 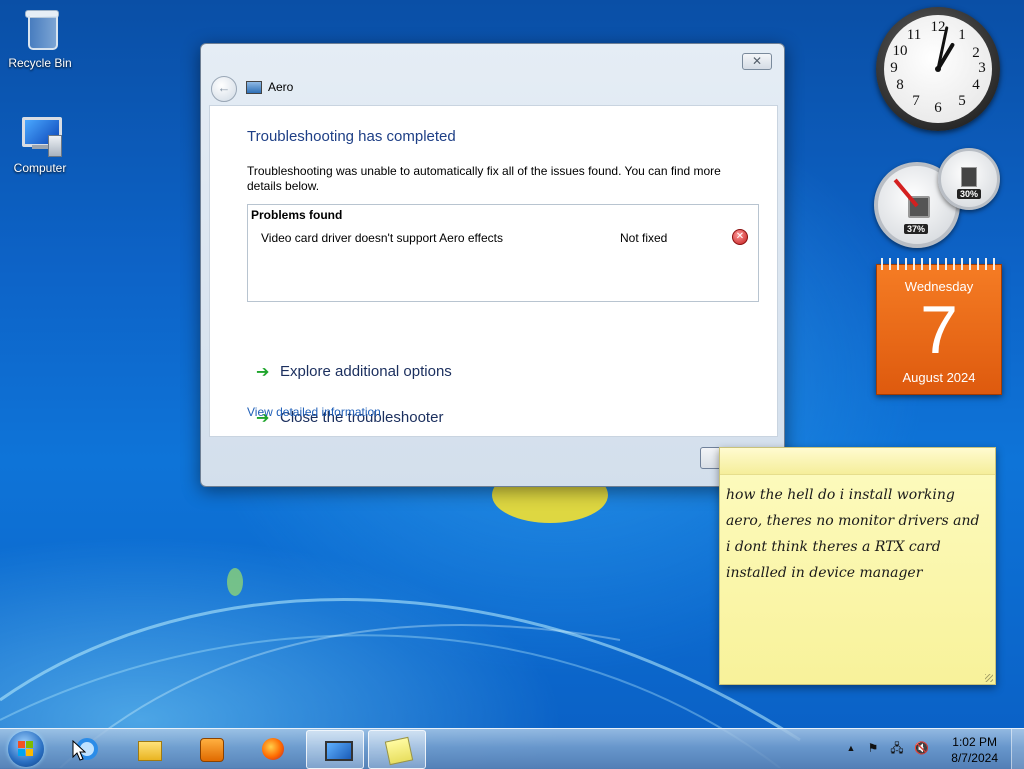 I want to click on tray-date: 8/7/2024, so click(x=974, y=758).